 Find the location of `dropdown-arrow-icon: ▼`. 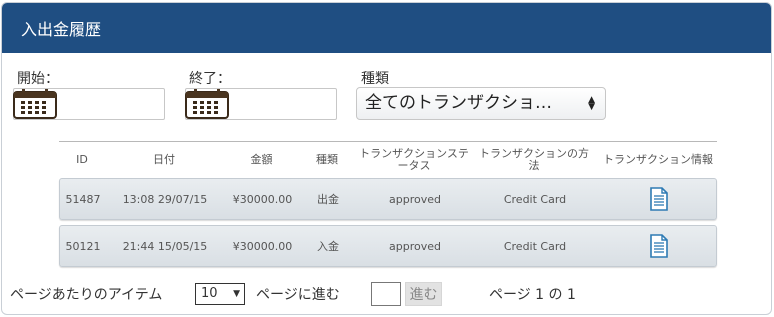

dropdown-arrow-icon: ▼ is located at coordinates (236, 294).